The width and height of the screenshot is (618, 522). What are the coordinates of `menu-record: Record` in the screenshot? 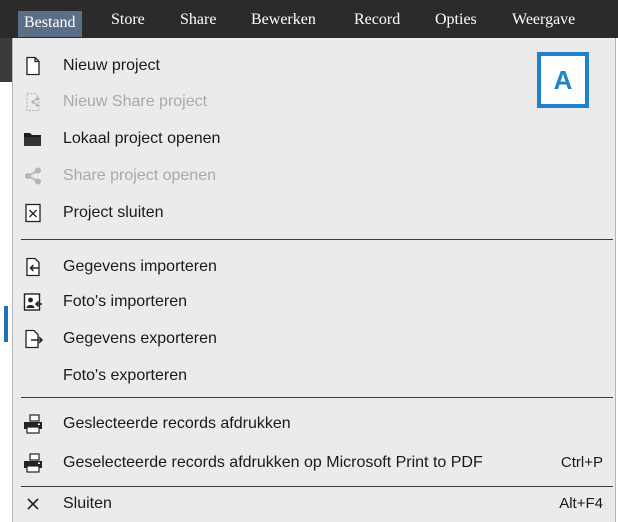 It's located at (377, 20).